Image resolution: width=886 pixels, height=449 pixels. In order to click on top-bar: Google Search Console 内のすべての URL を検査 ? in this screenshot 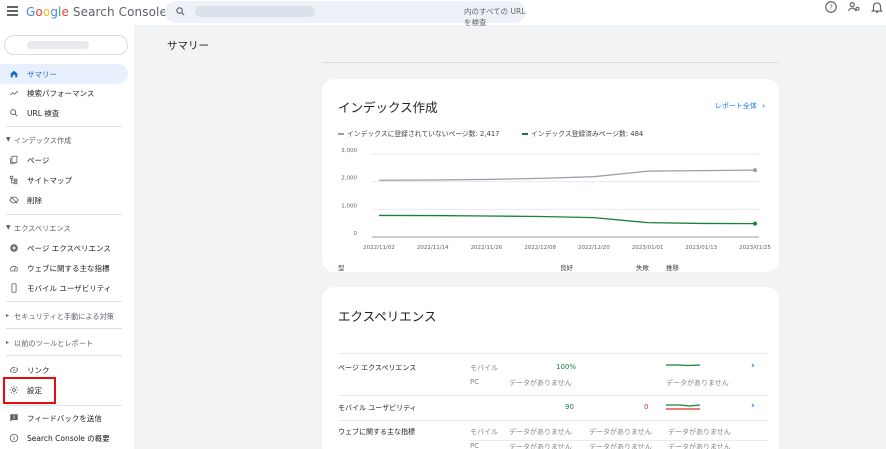, I will do `click(443, 13)`.